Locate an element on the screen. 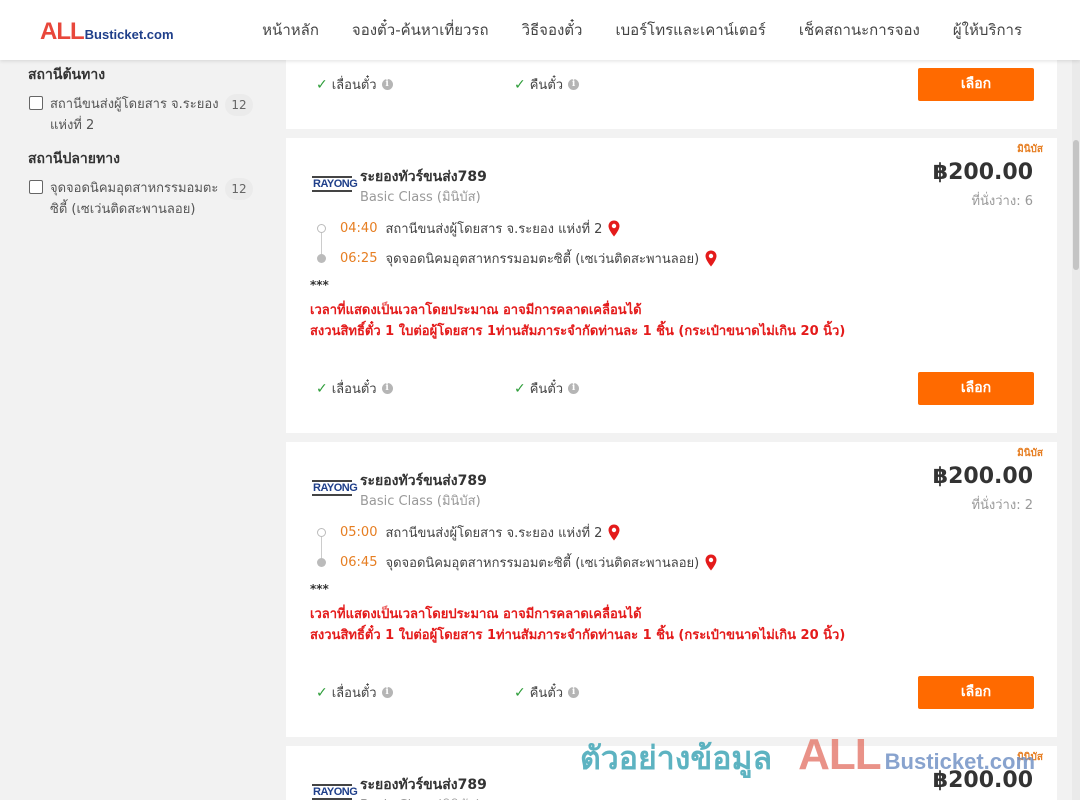  nav-how-to-book: วิธีจองตั๋ว is located at coordinates (552, 30).